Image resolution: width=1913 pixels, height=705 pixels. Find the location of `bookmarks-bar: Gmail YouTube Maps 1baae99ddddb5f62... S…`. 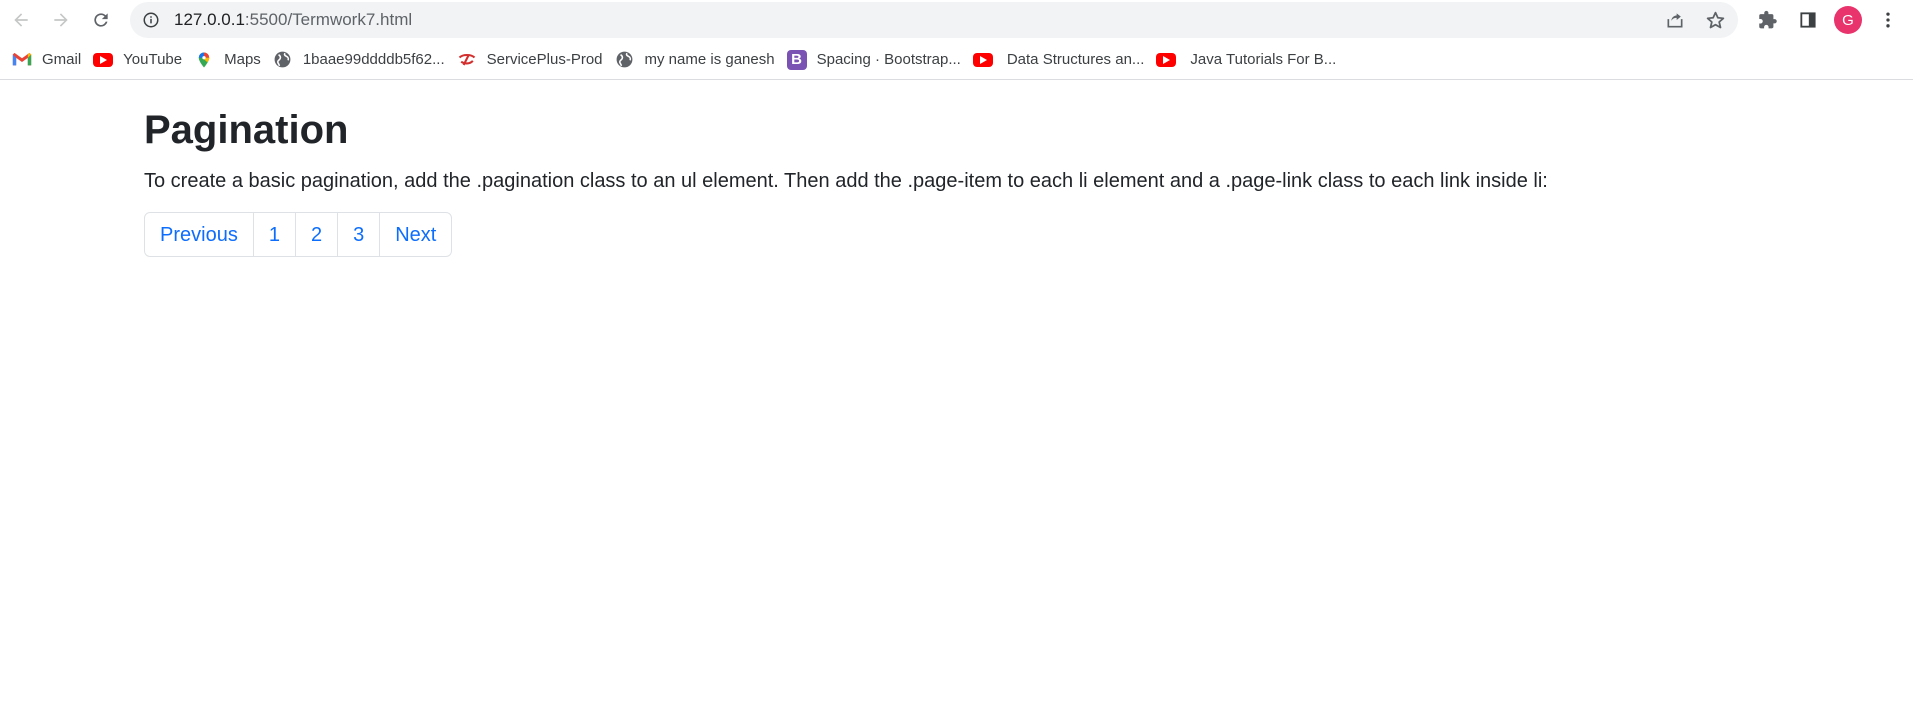

bookmarks-bar: Gmail YouTube Maps 1baae99ddddb5f62... S… is located at coordinates (956, 60).